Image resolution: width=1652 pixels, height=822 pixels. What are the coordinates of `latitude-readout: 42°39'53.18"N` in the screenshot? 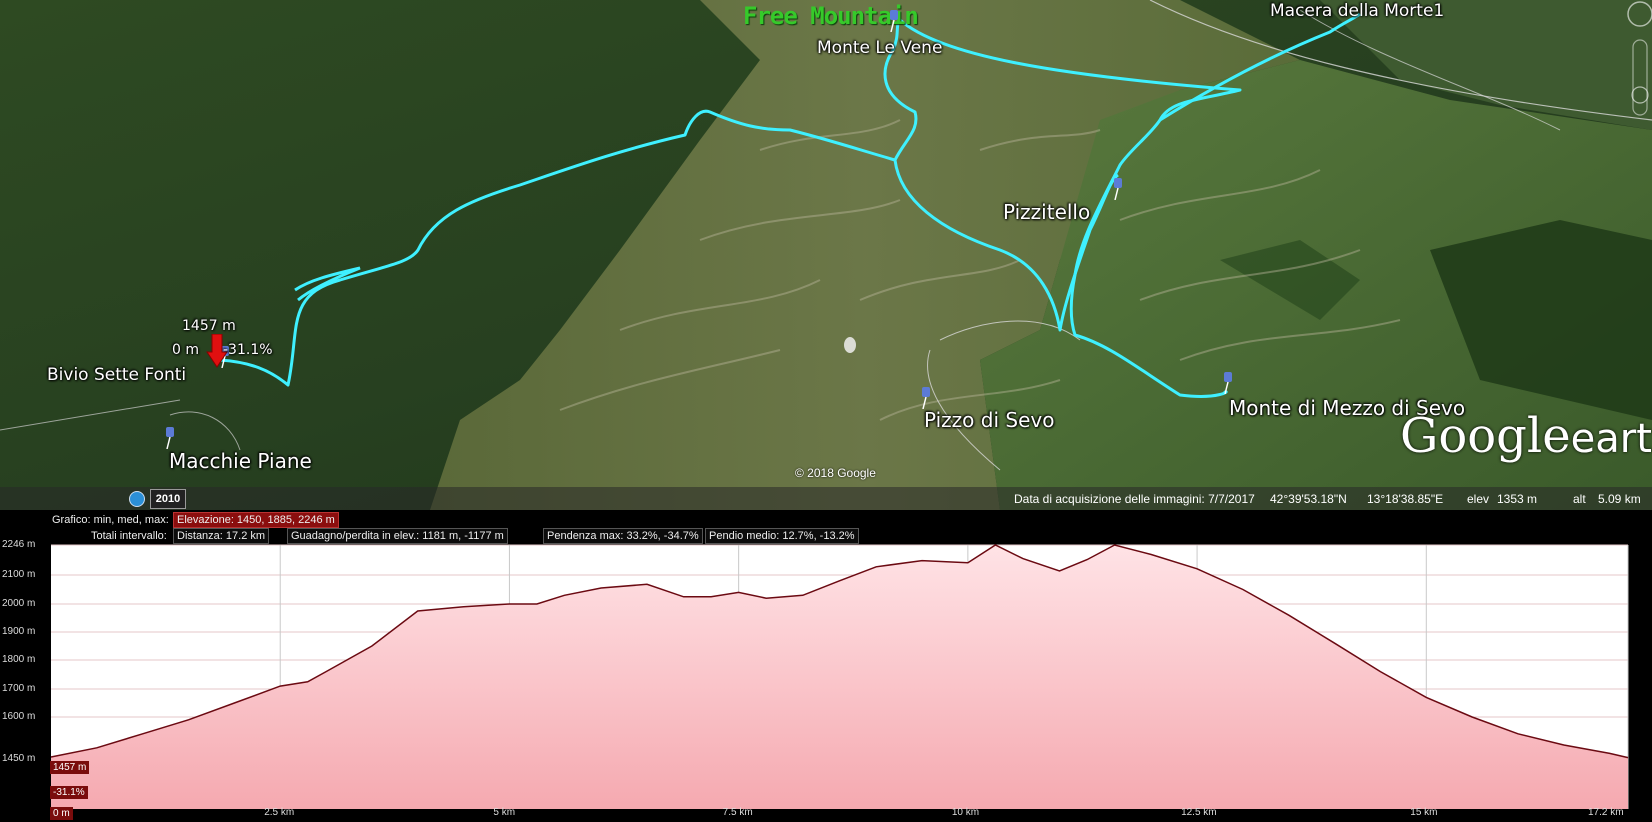 It's located at (1308, 499).